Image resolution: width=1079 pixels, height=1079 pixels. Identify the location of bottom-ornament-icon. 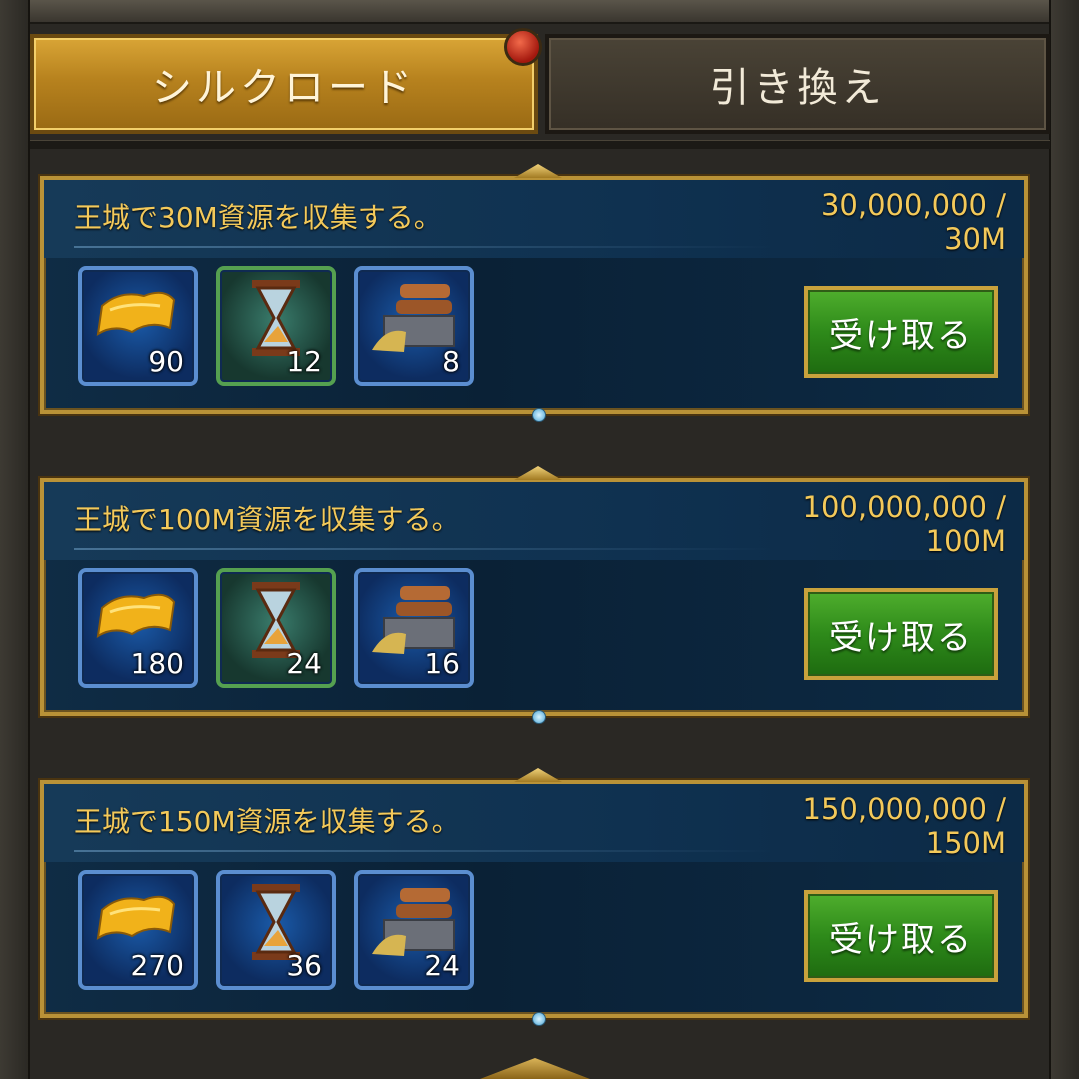
(535, 1068).